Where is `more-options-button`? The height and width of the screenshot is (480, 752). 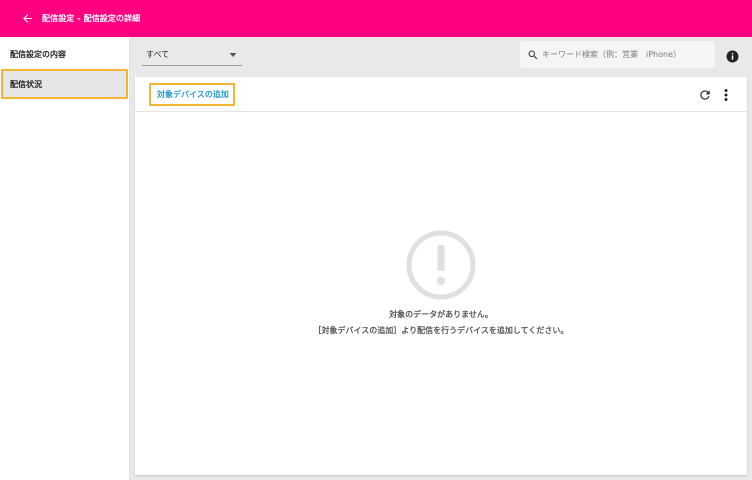 more-options-button is located at coordinates (726, 94).